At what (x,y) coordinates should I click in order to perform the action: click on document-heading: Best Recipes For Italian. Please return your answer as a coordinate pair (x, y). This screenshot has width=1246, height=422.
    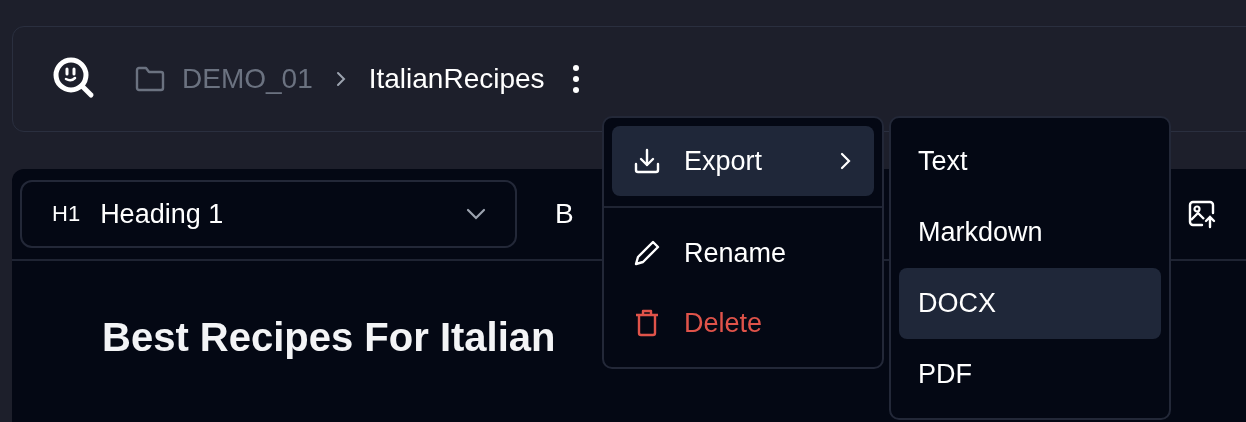
    Looking at the image, I should click on (329, 337).